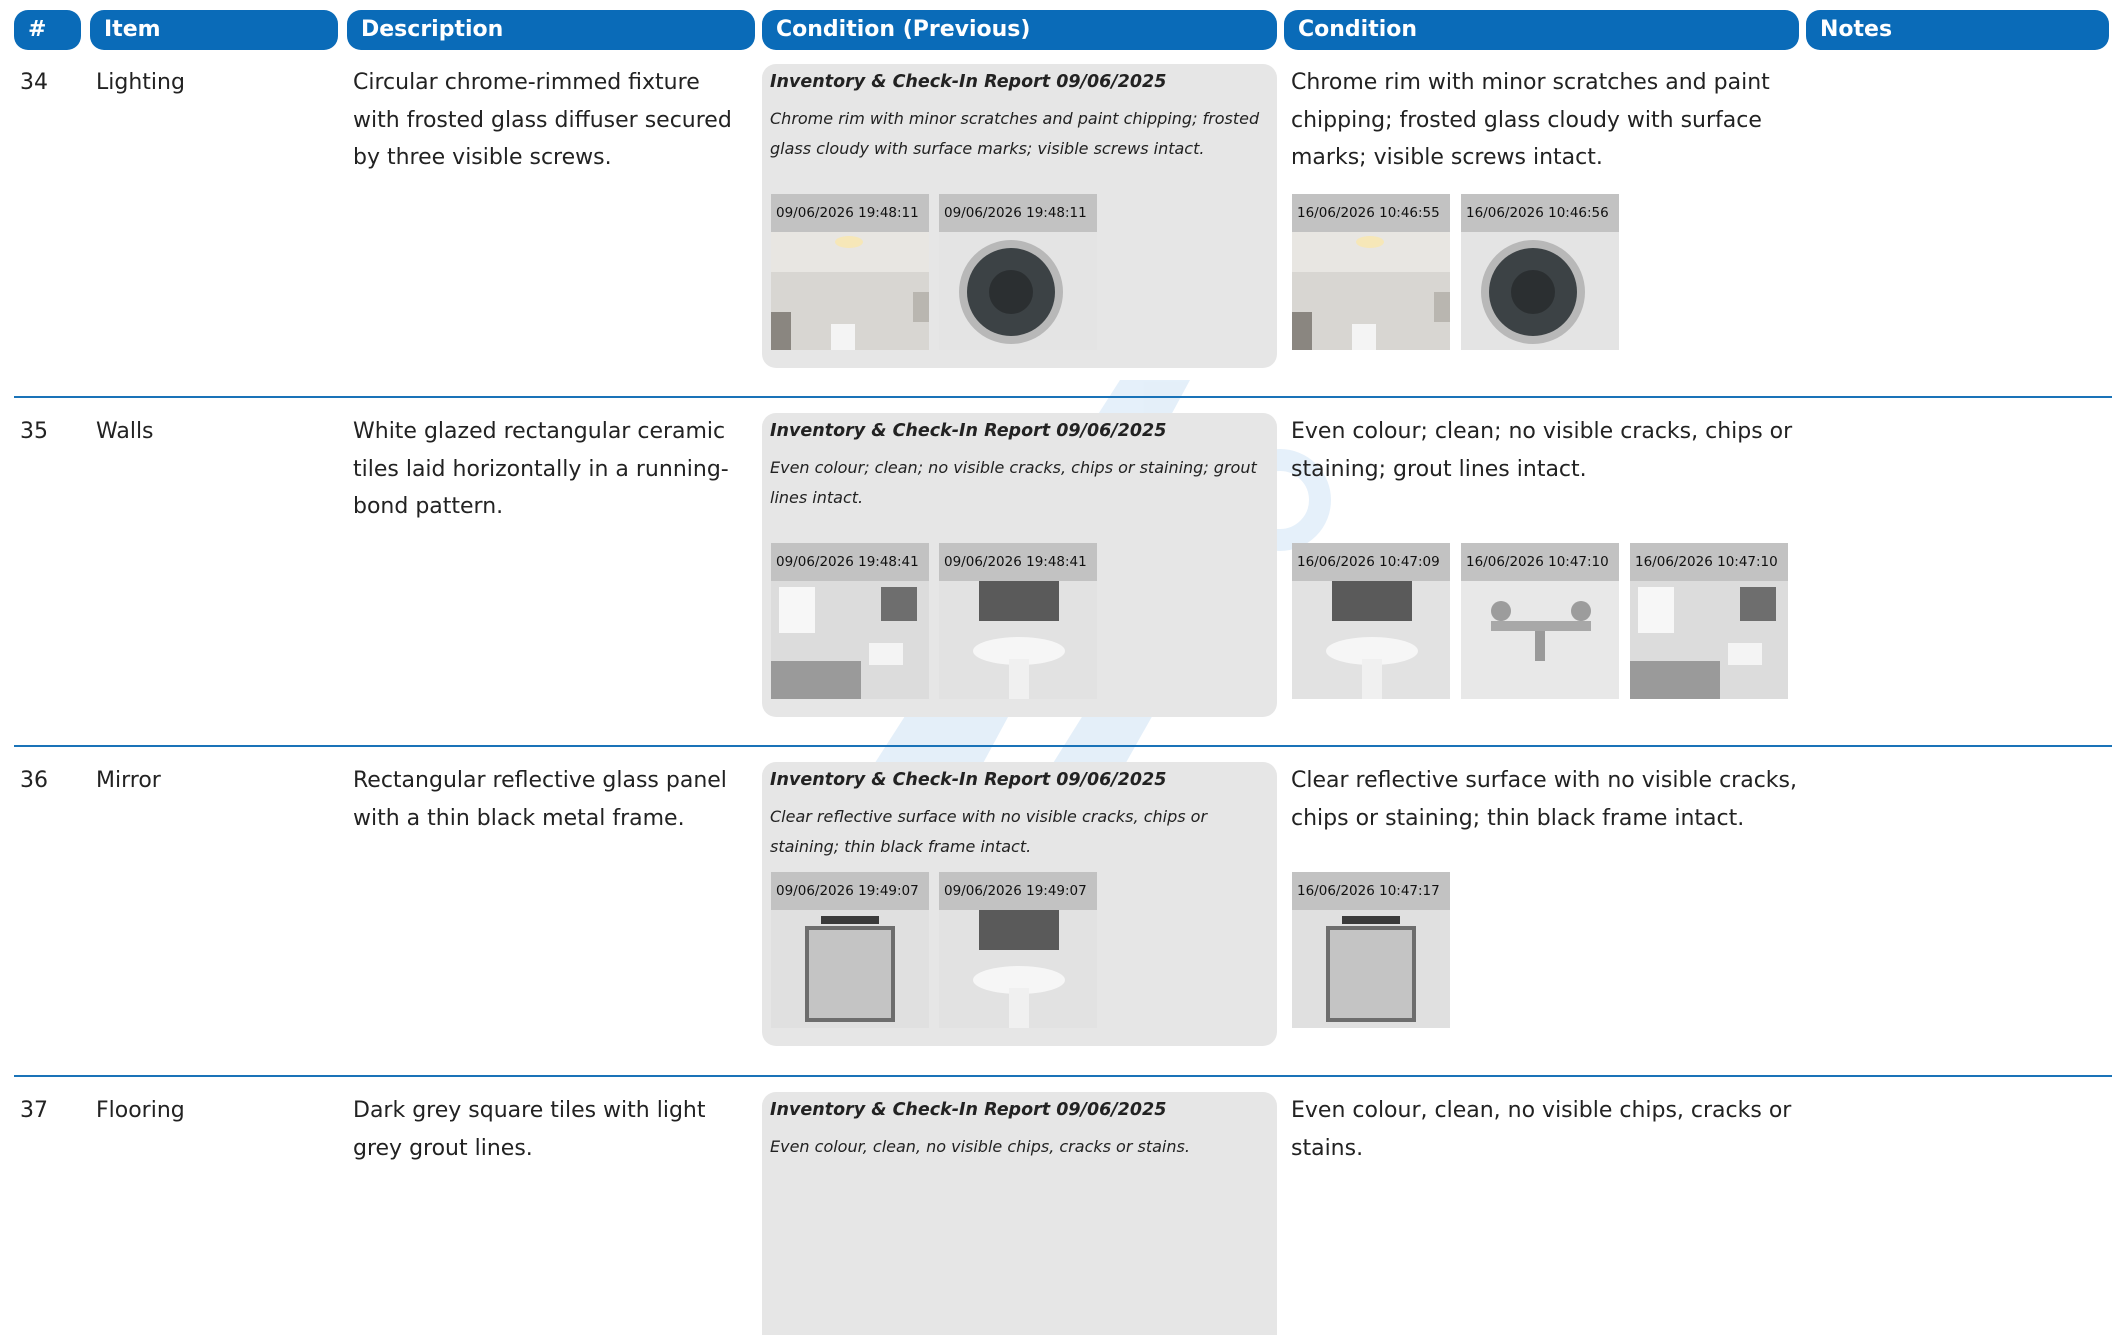  I want to click on row-item: Flooring, so click(140, 1110).